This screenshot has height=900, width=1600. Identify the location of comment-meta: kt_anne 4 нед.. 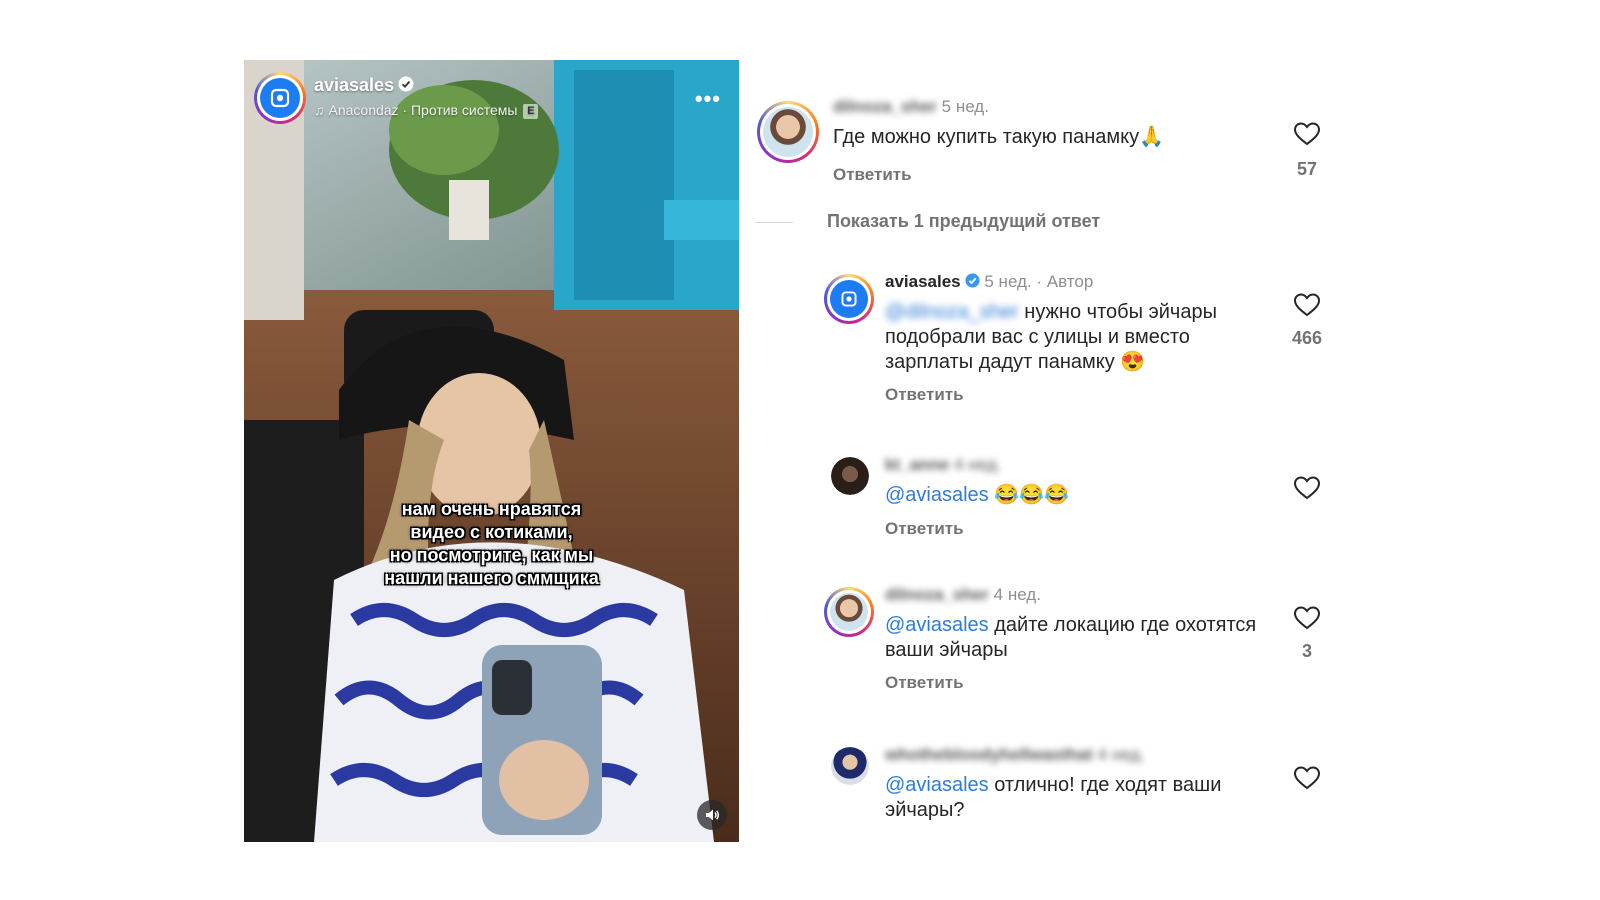
(943, 465).